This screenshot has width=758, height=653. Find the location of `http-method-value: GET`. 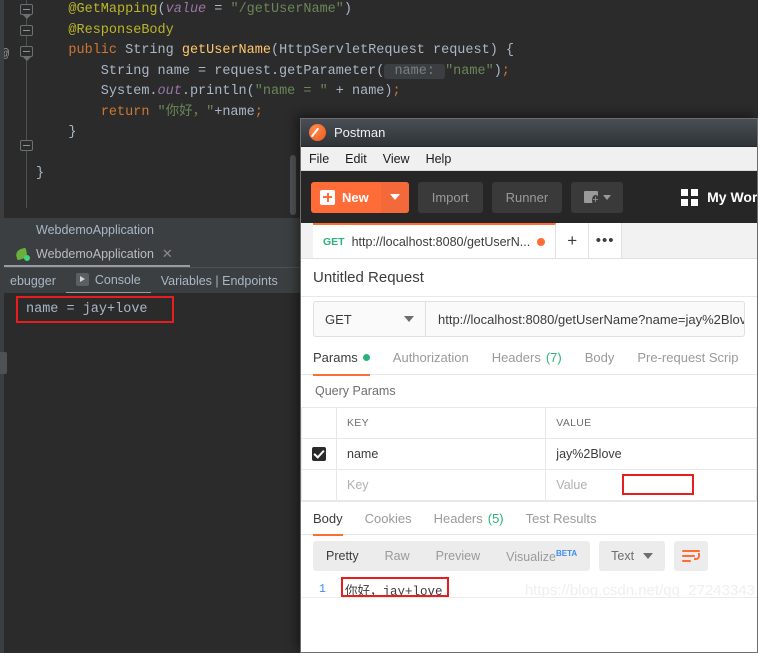

http-method-value: GET is located at coordinates (338, 319).